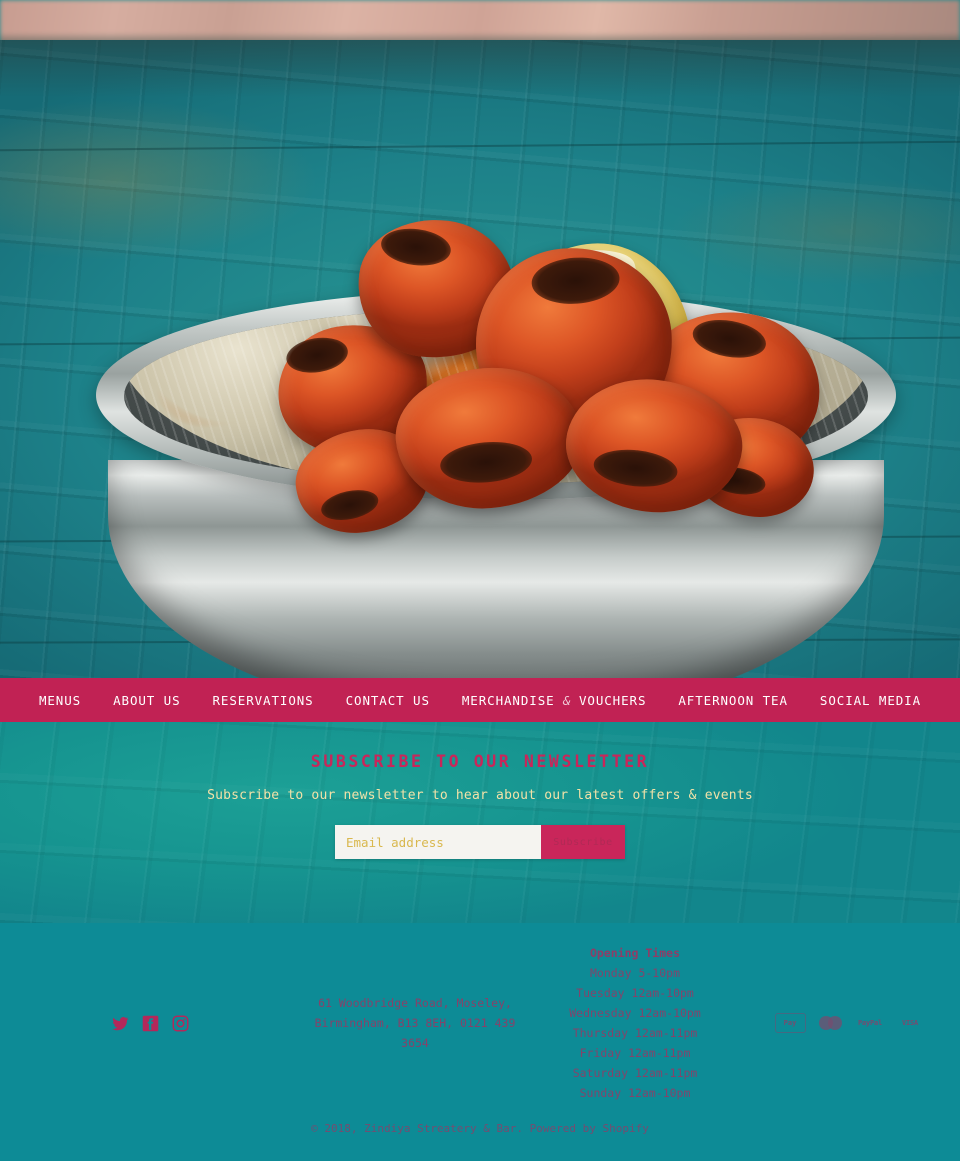 The height and width of the screenshot is (1161, 960). I want to click on facebook-icon, so click(150, 1023).